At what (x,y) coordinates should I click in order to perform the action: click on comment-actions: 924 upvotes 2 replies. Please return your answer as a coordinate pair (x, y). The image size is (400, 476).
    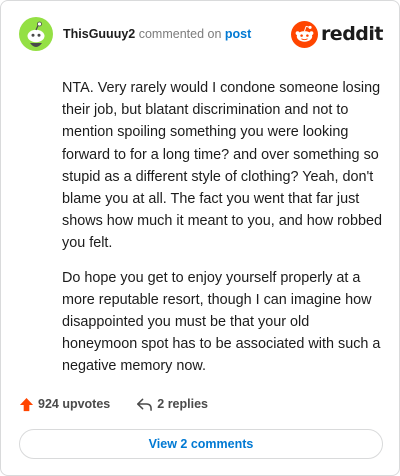
    Looking at the image, I should click on (113, 404).